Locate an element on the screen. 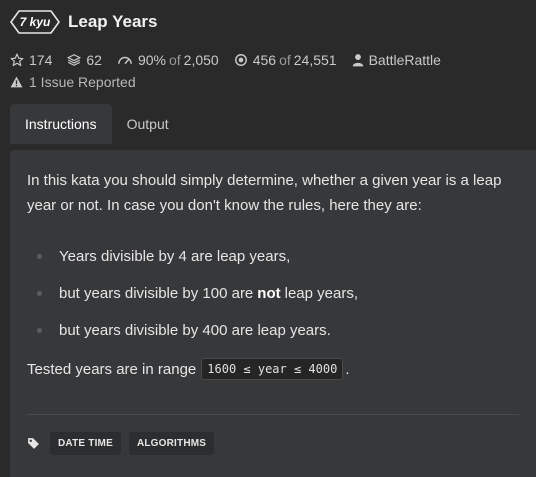  stars-stat: 174 is located at coordinates (31, 60).